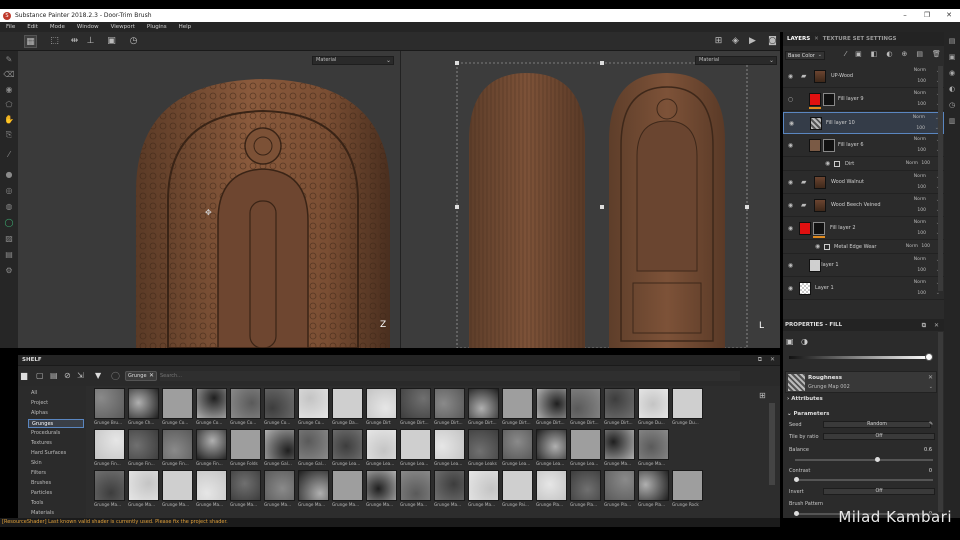 Image resolution: width=960 pixels, height=540 pixels. Describe the element at coordinates (450, 376) in the screenshot. I see `shelf-search-input` at that location.